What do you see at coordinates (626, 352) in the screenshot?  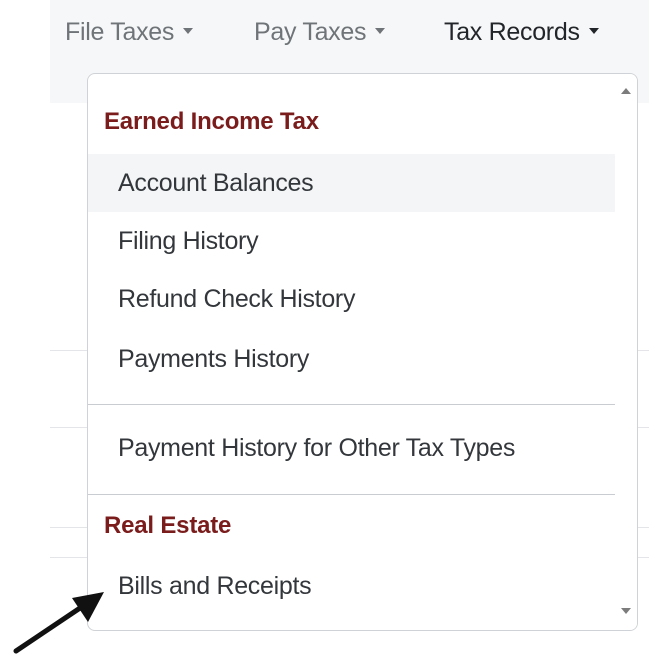 I see `dropdown-scrollbar` at bounding box center [626, 352].